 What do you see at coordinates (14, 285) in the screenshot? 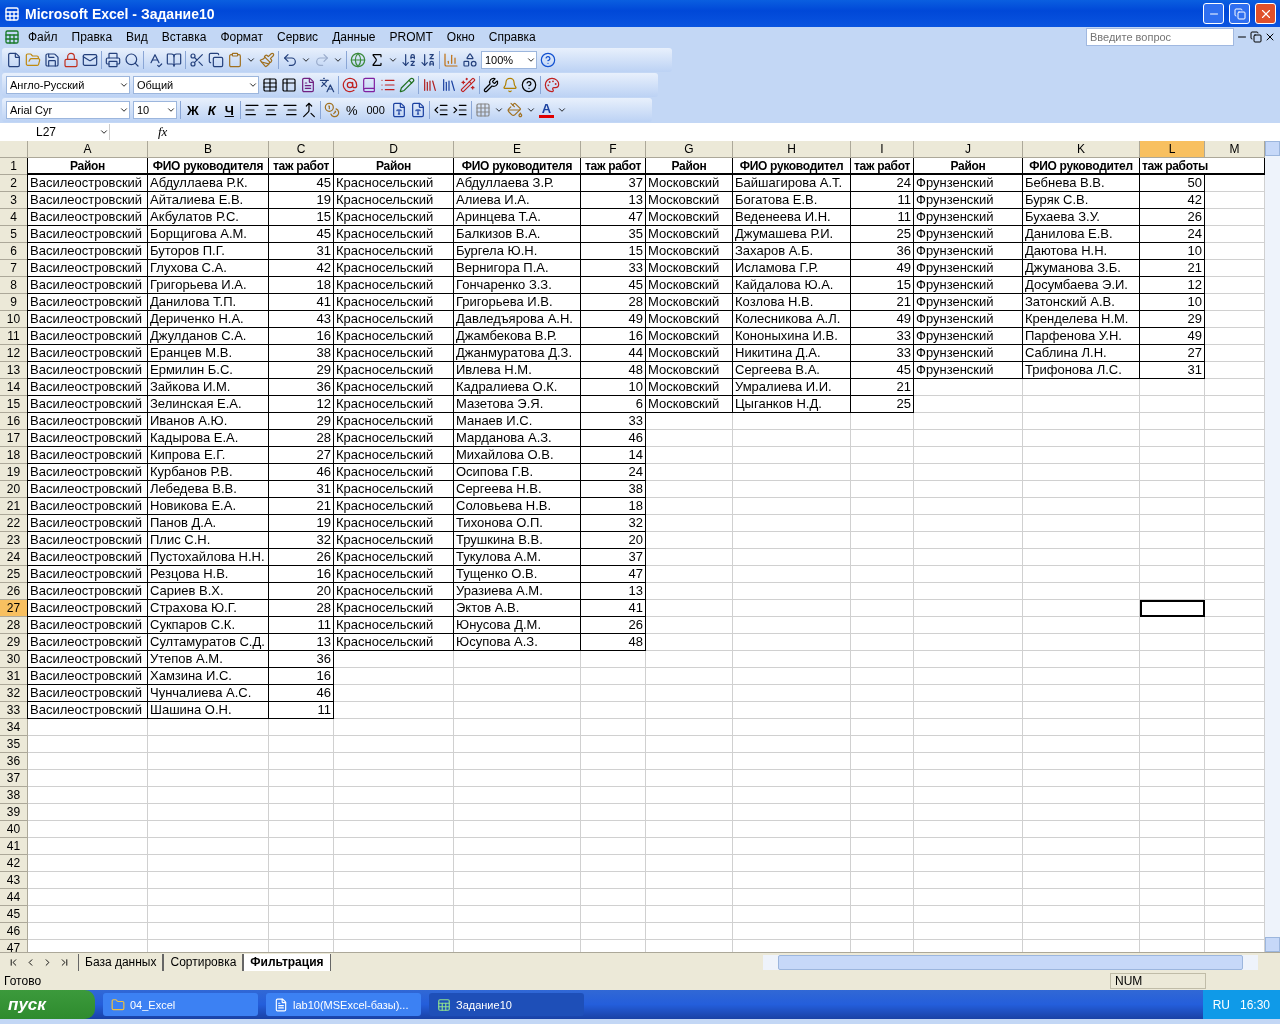
I see `row-header: 8` at bounding box center [14, 285].